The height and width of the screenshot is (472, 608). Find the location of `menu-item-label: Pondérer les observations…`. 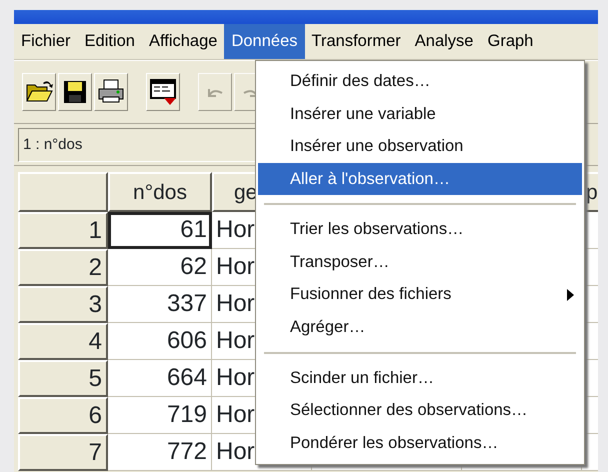

menu-item-label: Pondérer les observations… is located at coordinates (394, 443).